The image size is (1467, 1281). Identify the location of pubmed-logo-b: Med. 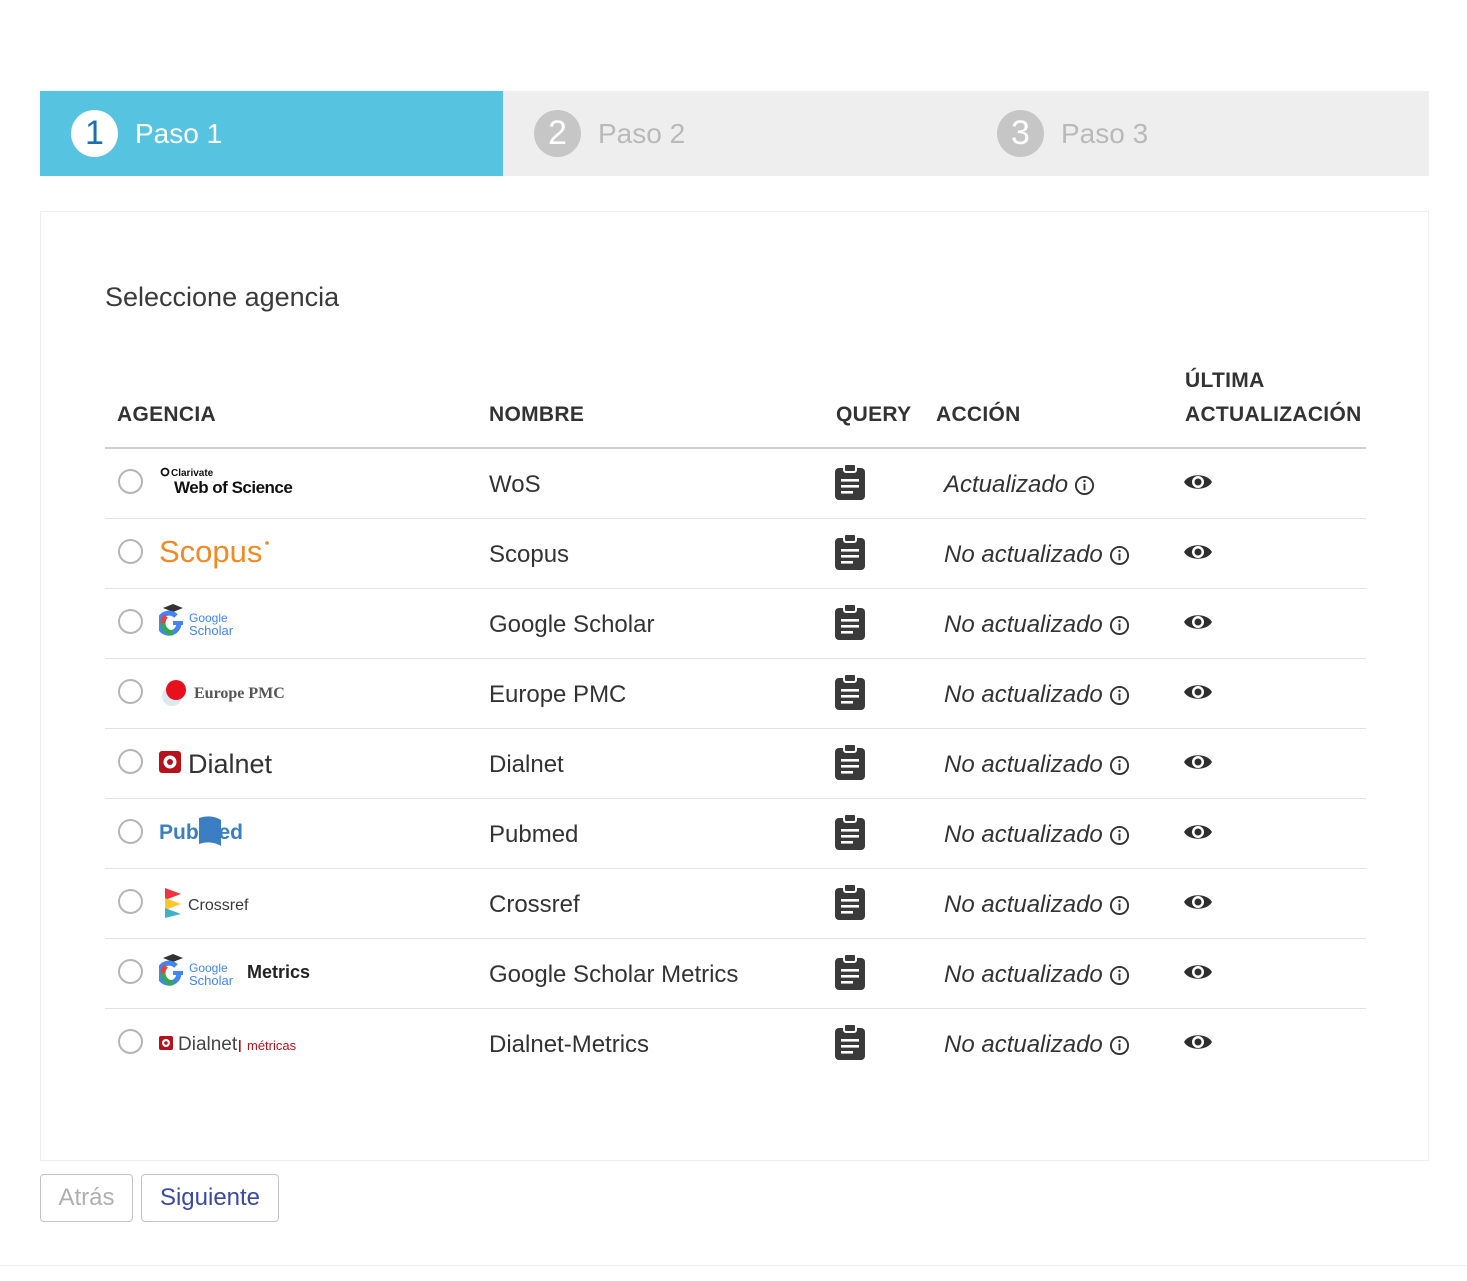
(222, 832).